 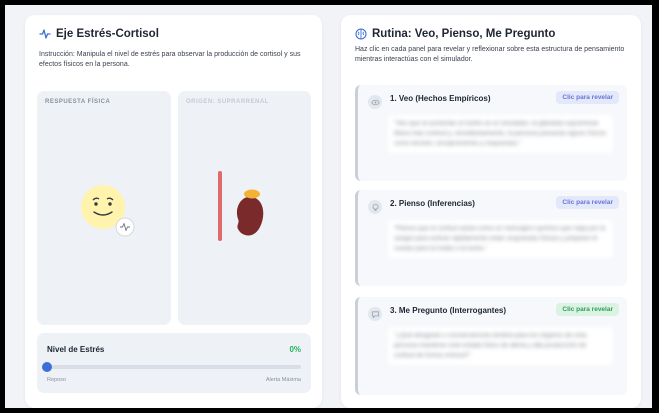 I want to click on adrenal-gland-graphic, so click(x=241, y=206).